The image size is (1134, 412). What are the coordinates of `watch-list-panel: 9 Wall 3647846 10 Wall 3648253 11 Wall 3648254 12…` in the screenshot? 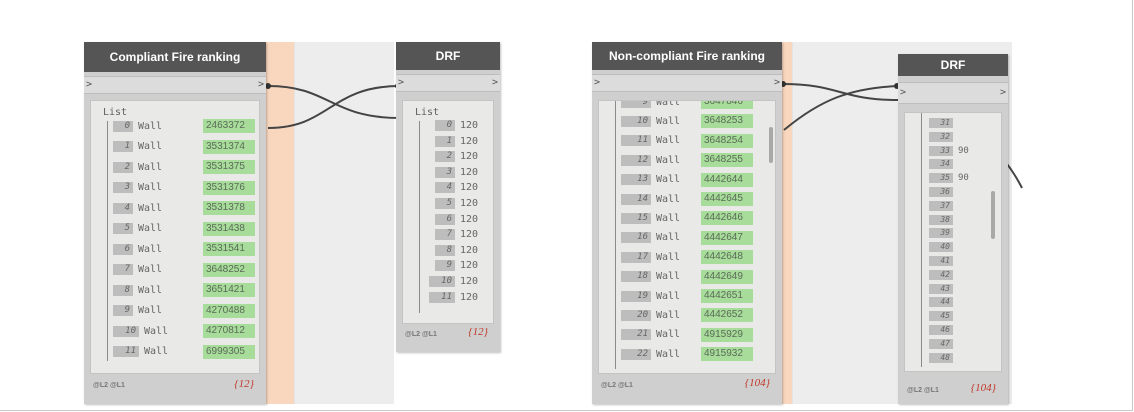 It's located at (687, 237).